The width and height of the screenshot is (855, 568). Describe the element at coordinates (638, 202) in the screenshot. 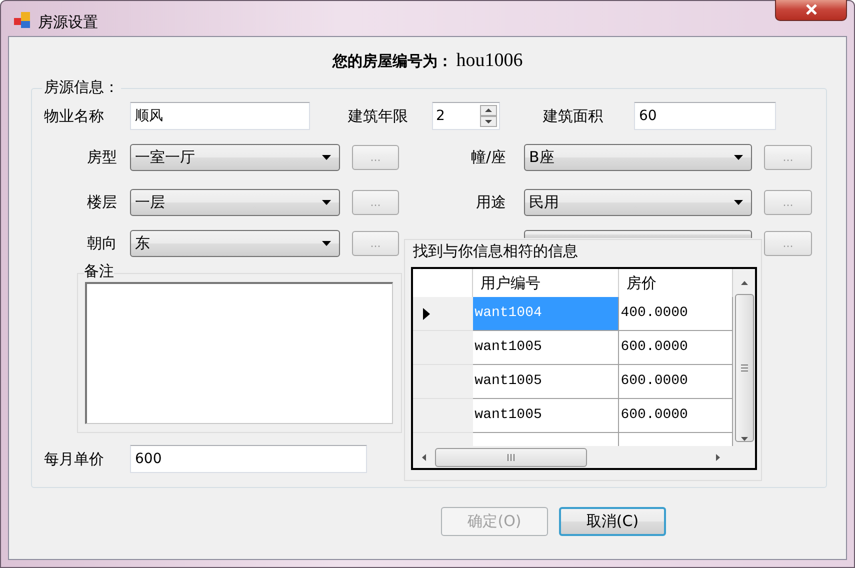

I see `dropdown: 民用` at that location.